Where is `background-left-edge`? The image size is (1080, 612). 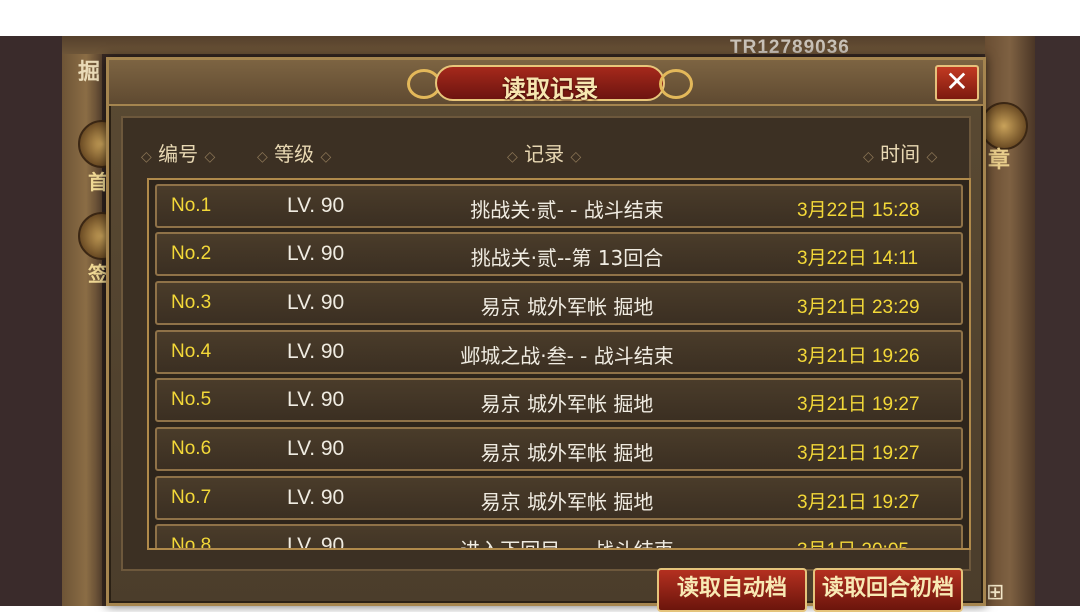
background-left-edge is located at coordinates (31, 321).